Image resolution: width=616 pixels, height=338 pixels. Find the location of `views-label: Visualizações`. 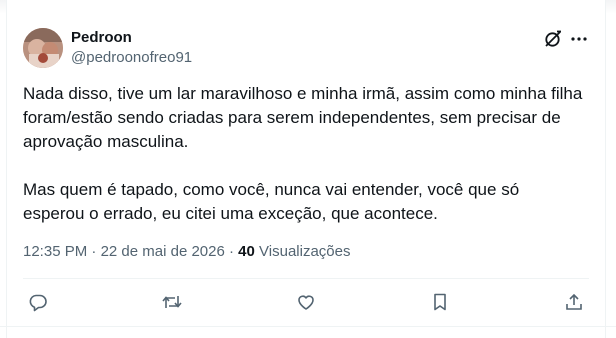

views-label: Visualizações is located at coordinates (305, 251).